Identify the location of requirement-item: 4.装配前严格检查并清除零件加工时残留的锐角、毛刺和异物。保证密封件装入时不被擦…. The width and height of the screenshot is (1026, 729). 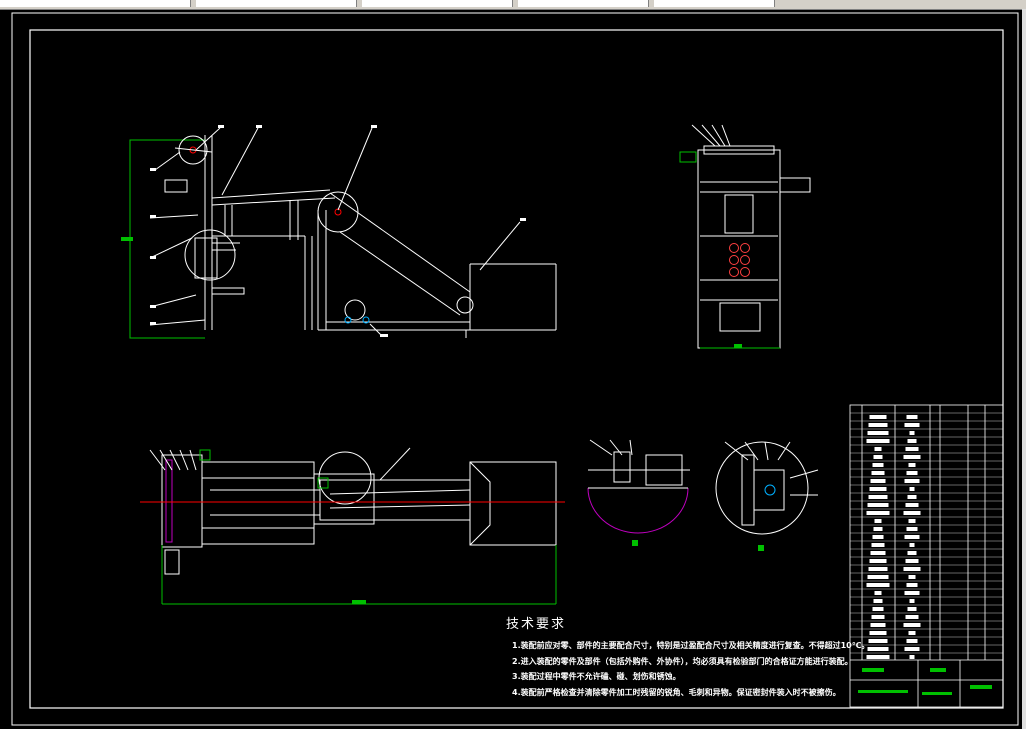
(676, 692).